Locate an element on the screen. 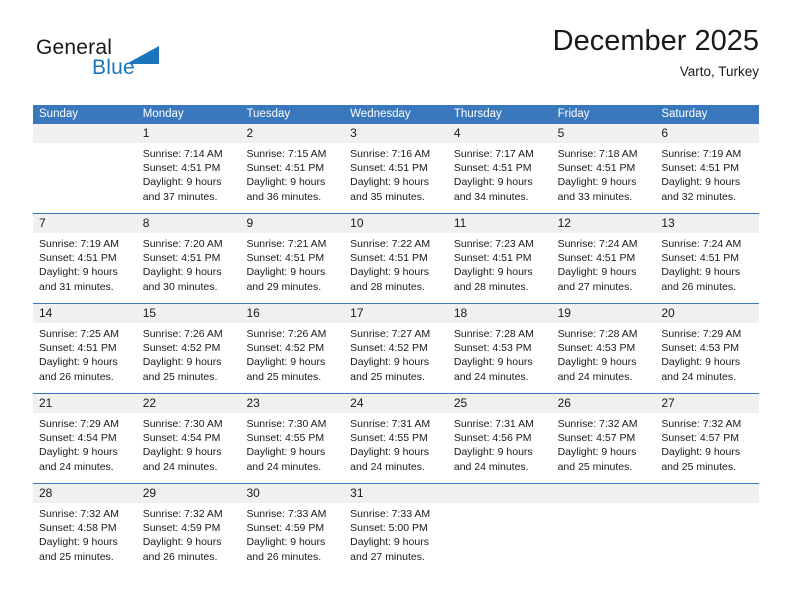  day-number: 20 is located at coordinates (707, 313).